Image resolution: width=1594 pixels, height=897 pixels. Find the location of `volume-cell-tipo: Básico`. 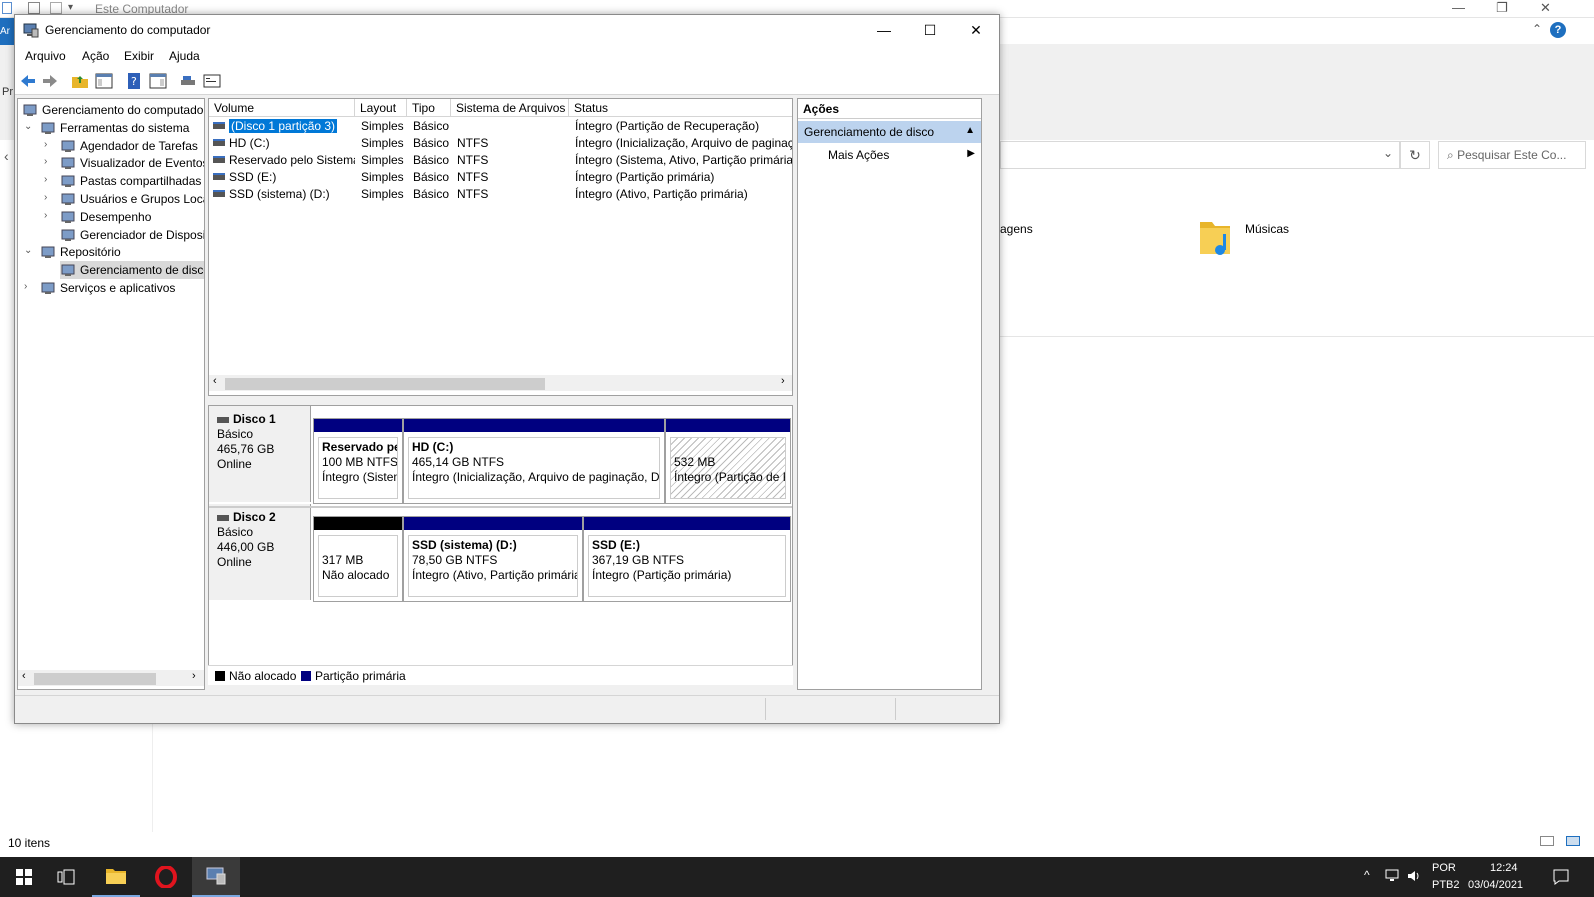

volume-cell-tipo: Básico is located at coordinates (435, 143).